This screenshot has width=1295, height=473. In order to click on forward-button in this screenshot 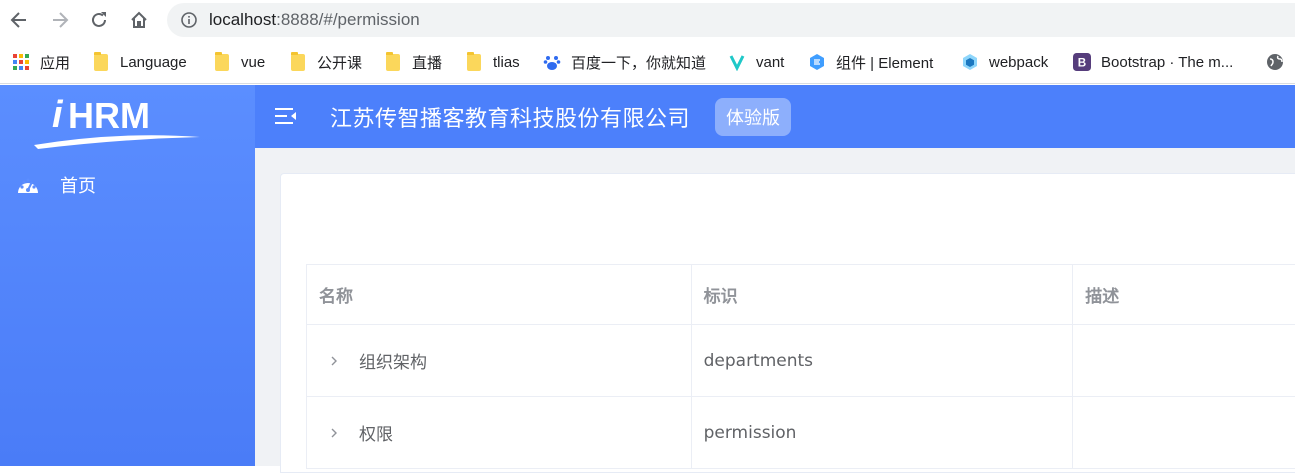, I will do `click(60, 20)`.